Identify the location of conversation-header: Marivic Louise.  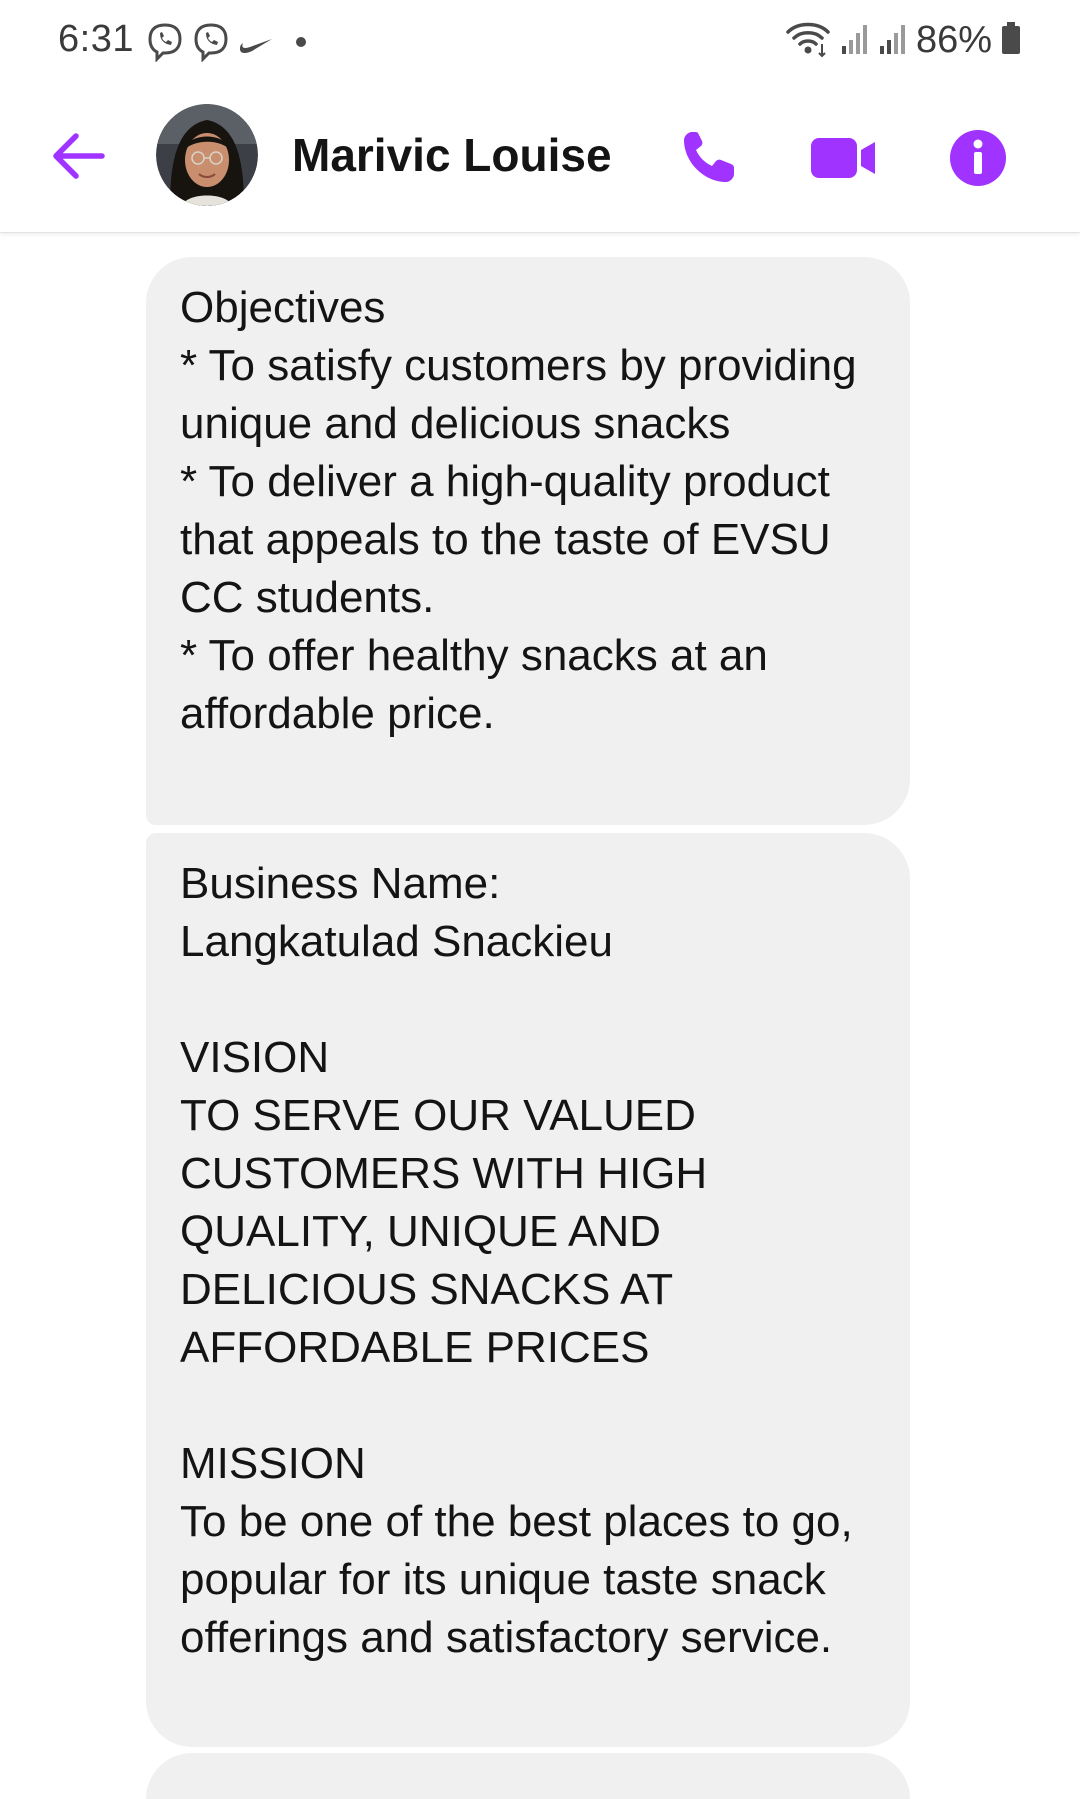
(540, 158).